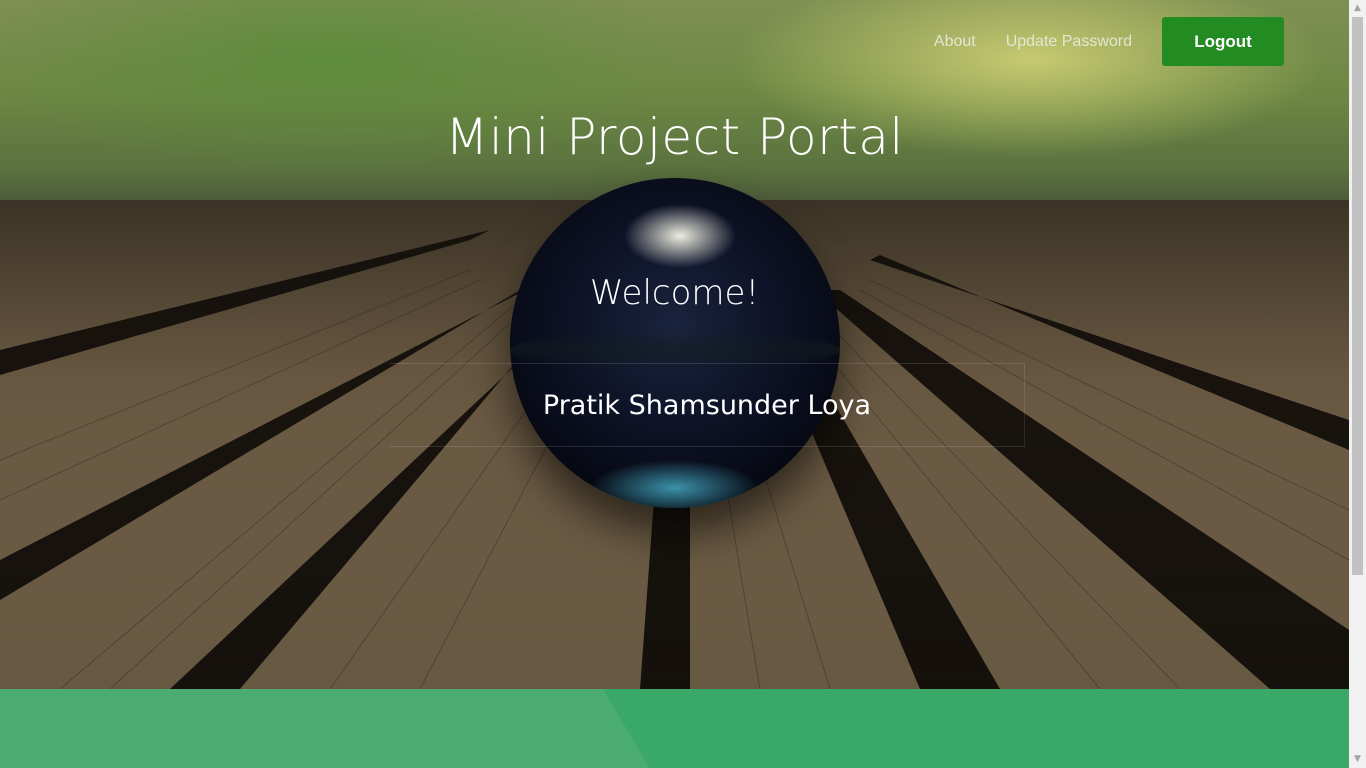 The width and height of the screenshot is (1366, 768). I want to click on vertical-scrollbar: ▲ ▼, so click(1357, 384).